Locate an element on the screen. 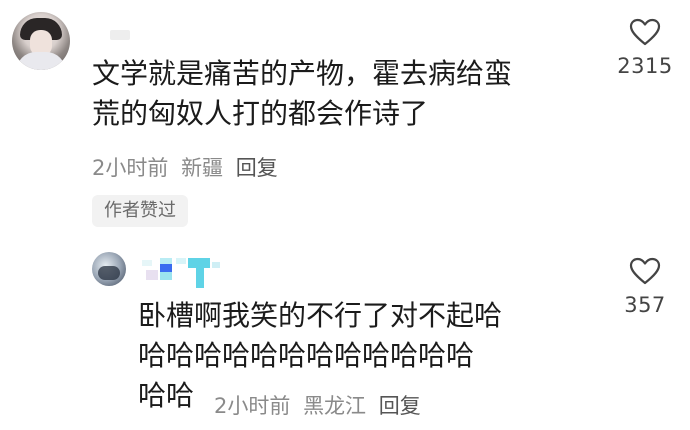  like-button: 357 is located at coordinates (645, 287).